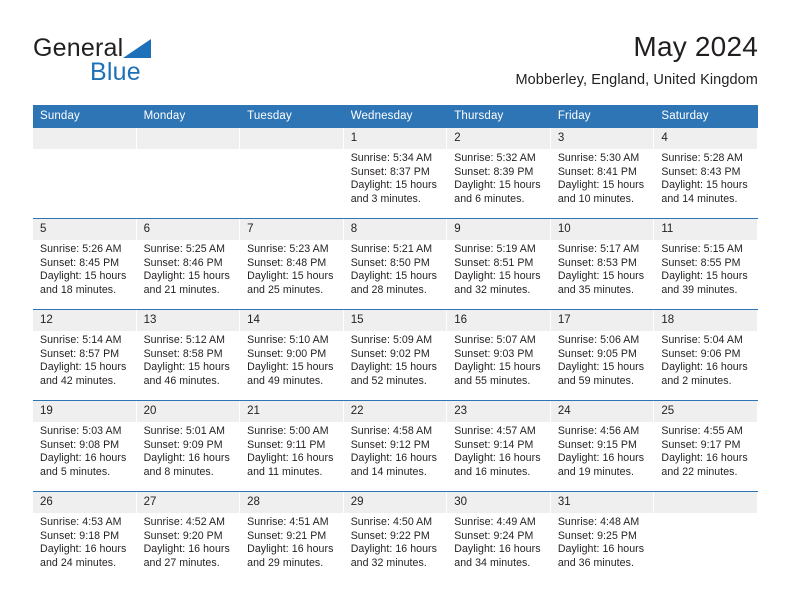  What do you see at coordinates (595, 471) in the screenshot?
I see `daylight-duration-line-2: and 19 minutes.` at bounding box center [595, 471].